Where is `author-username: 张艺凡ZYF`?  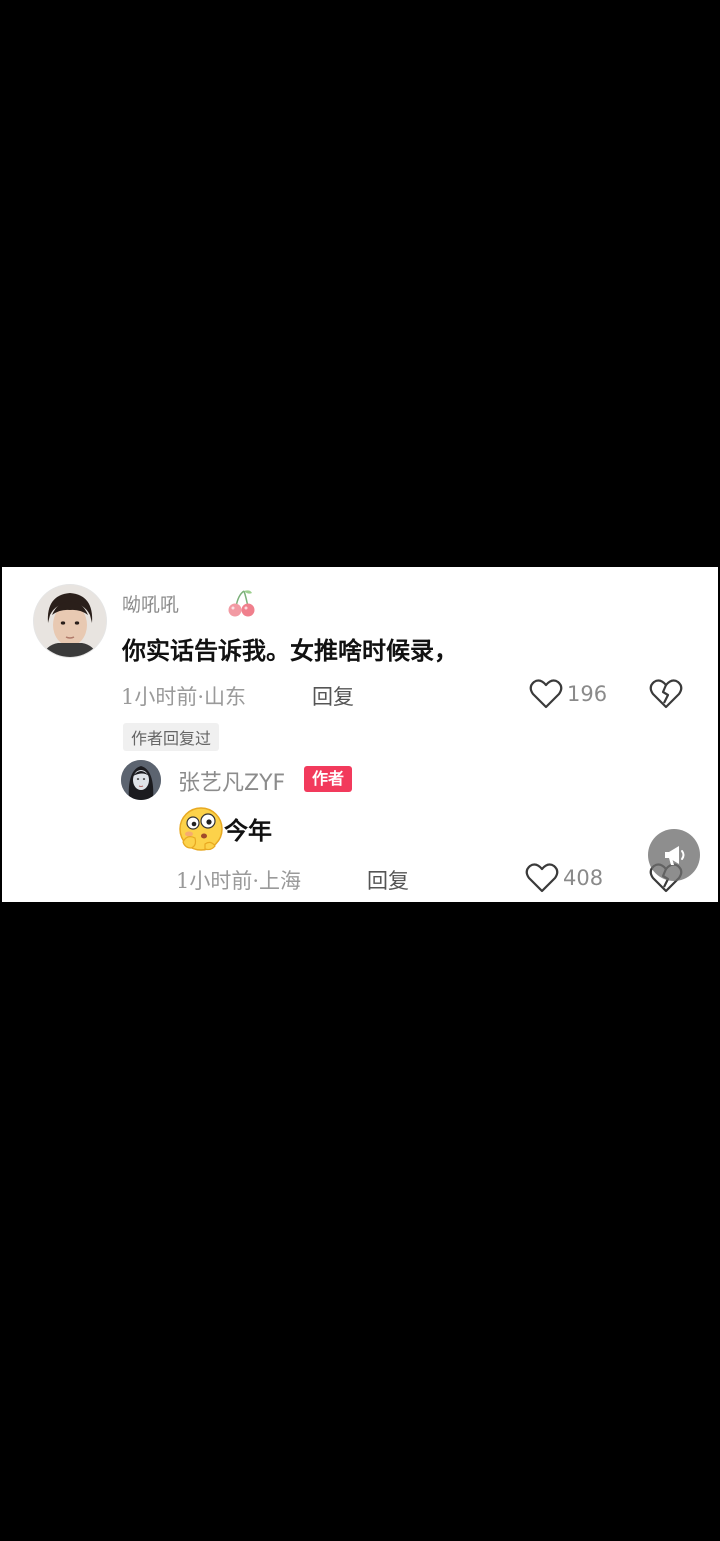 author-username: 张艺凡ZYF is located at coordinates (231, 781).